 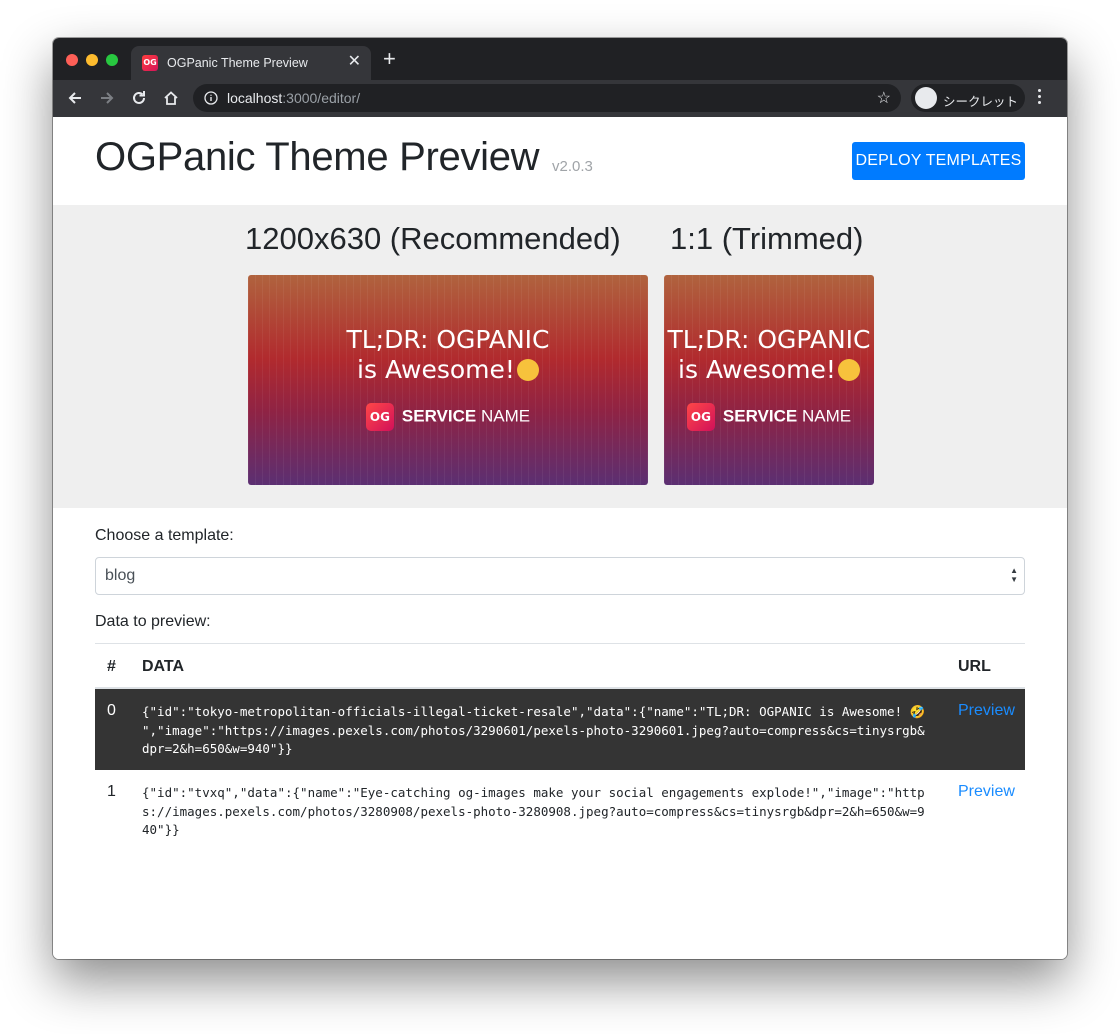 I want to click on table-header: # DATA URL, so click(x=560, y=666).